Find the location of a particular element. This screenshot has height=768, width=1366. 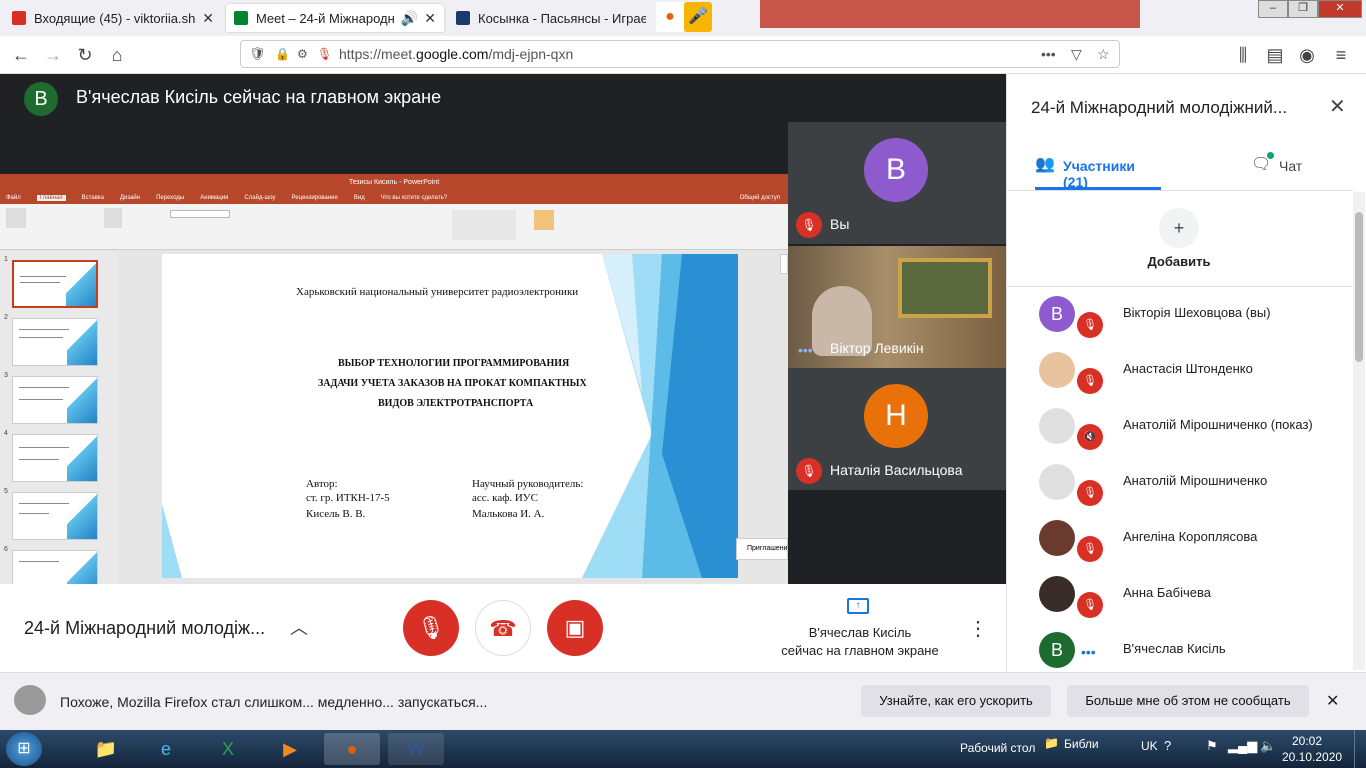

ppt-menu-item: Анимация is located at coordinates (214, 198).